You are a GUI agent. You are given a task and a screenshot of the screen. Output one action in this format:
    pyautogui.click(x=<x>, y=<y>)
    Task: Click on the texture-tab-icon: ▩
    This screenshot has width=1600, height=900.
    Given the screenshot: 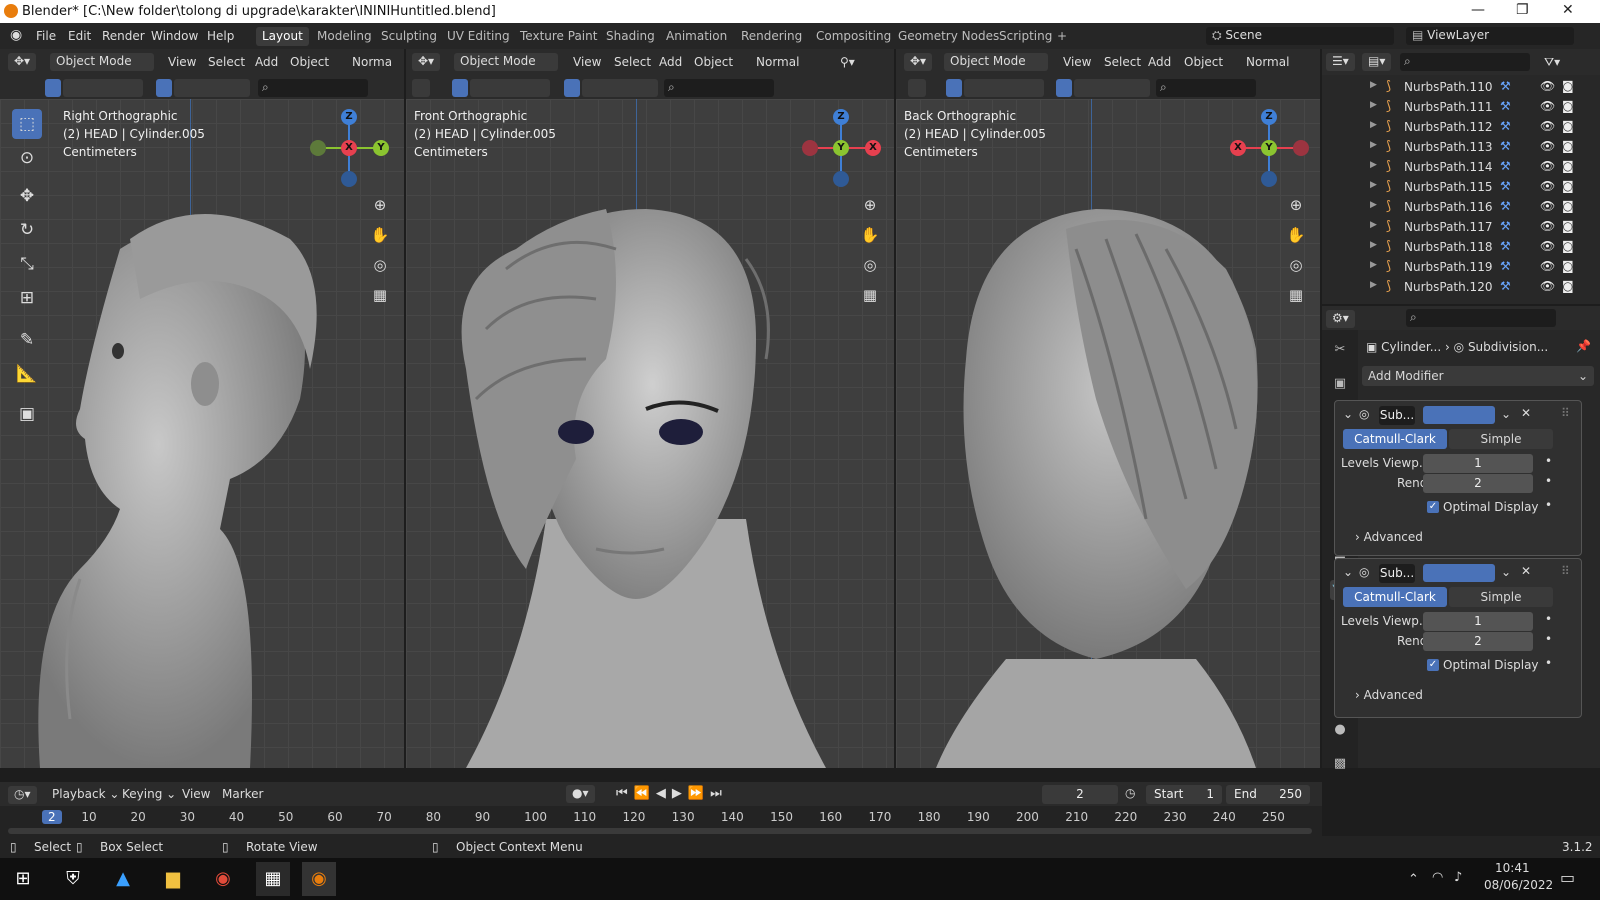 What is the action you would take?
    pyautogui.click(x=1340, y=764)
    